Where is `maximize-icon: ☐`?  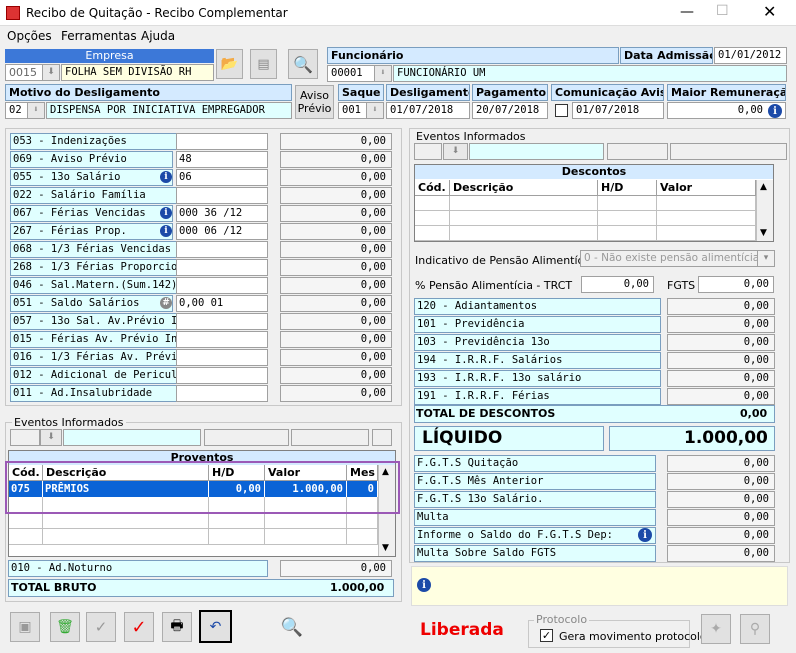 maximize-icon: ☐ is located at coordinates (722, 11).